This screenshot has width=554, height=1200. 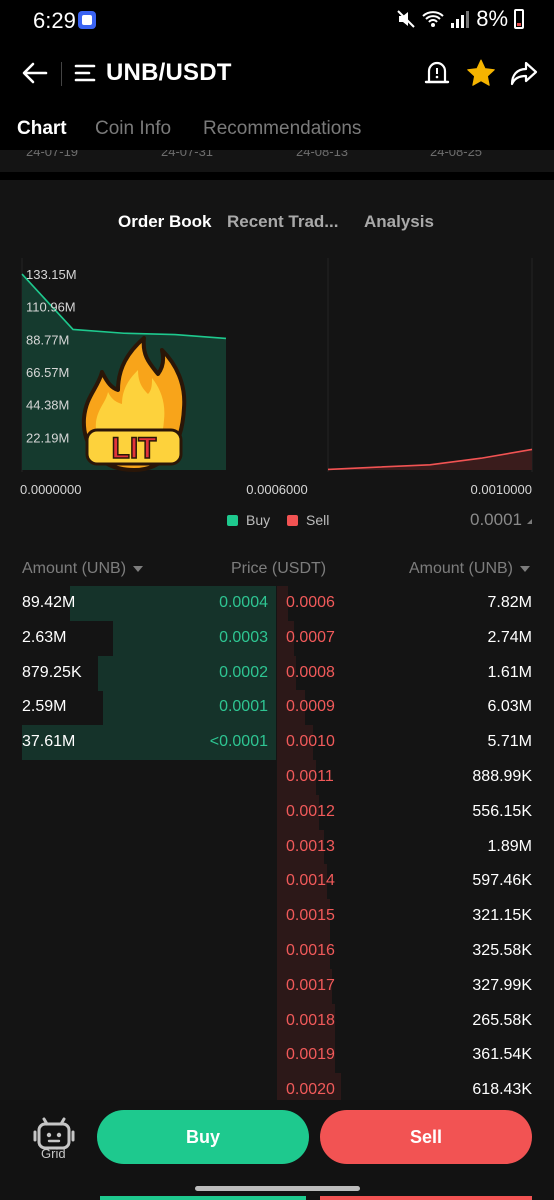 I want to click on order-book-row: 0.0020 618.43K, so click(x=277, y=1086).